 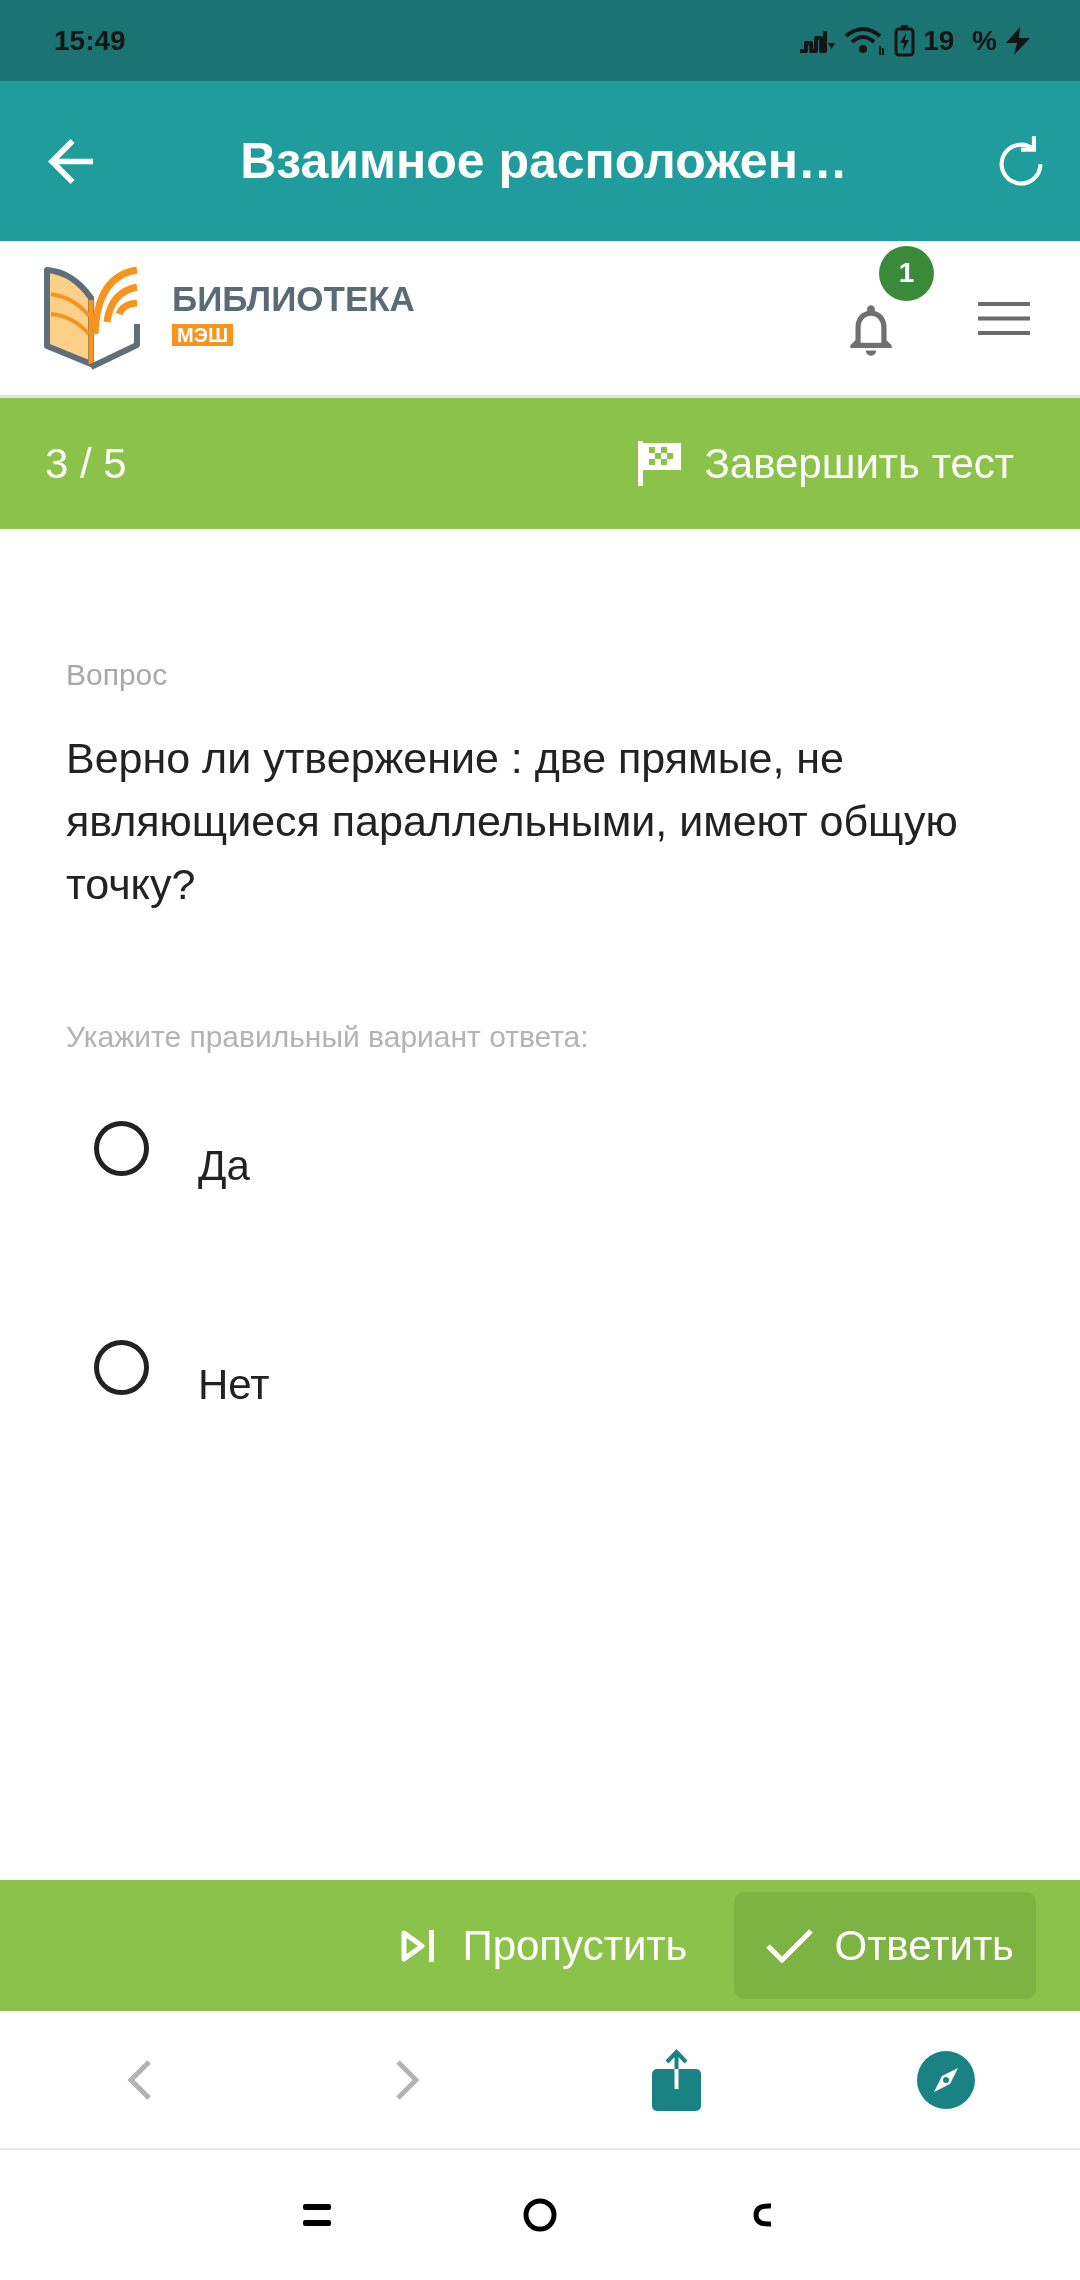 I want to click on question-text: Верно ли утвержение : две прямые, не являющиеся параллельными, имеют общую точку?, so click(x=512, y=821).